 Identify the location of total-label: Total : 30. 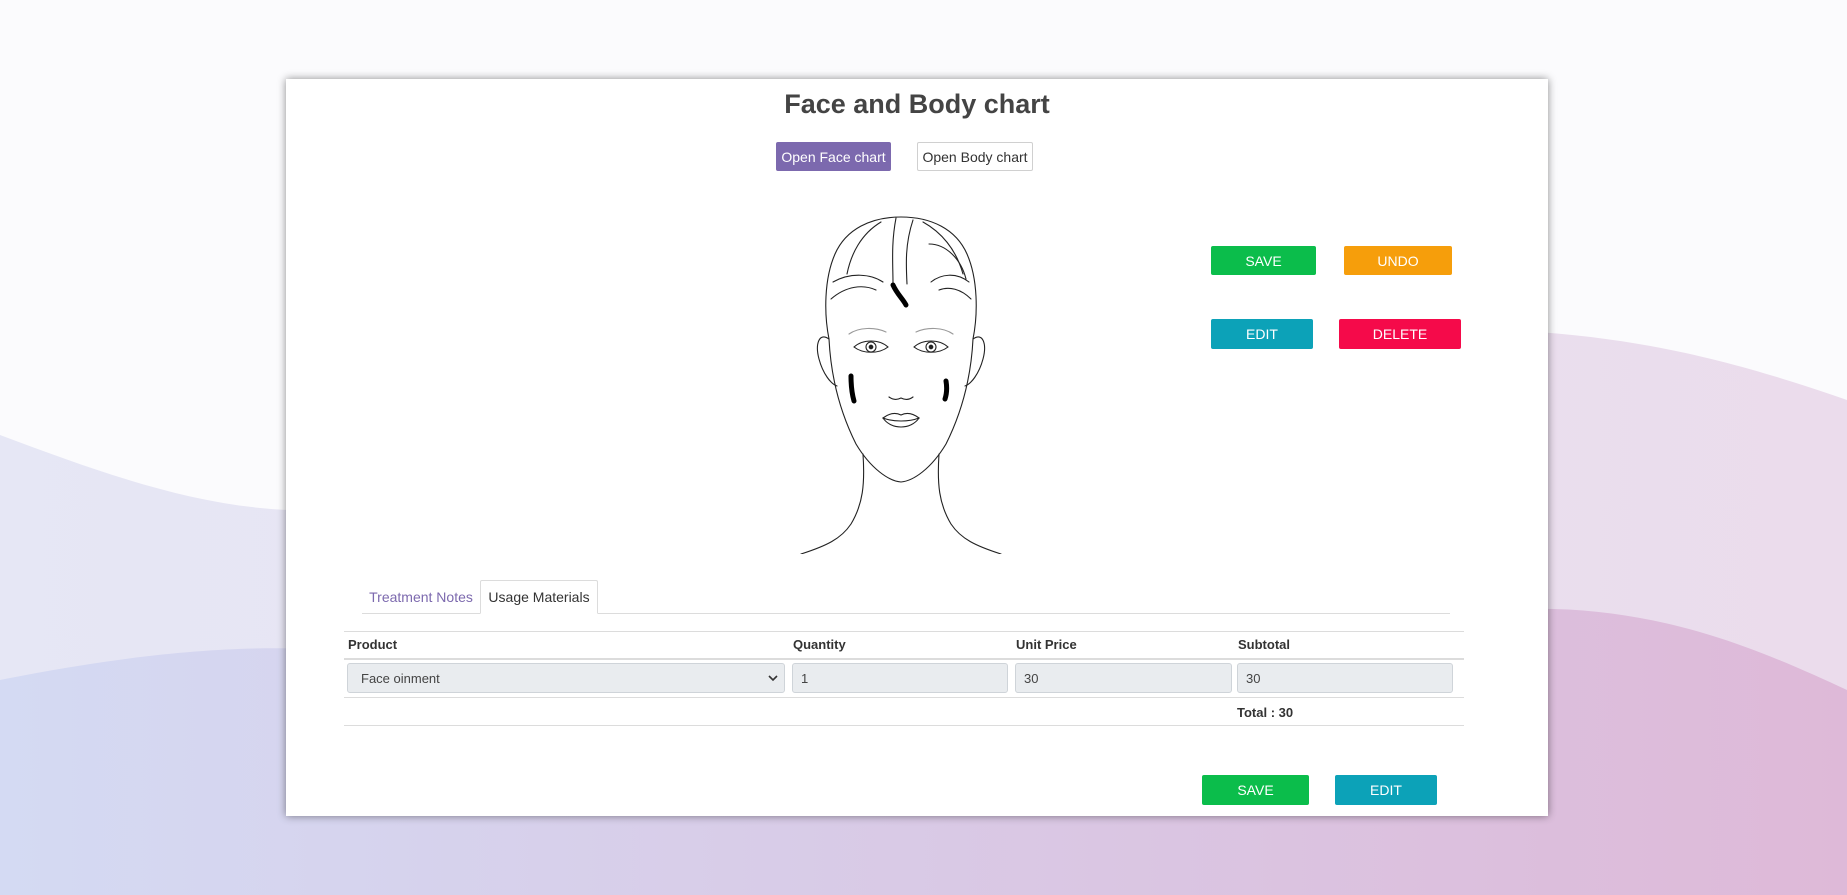
(1265, 712).